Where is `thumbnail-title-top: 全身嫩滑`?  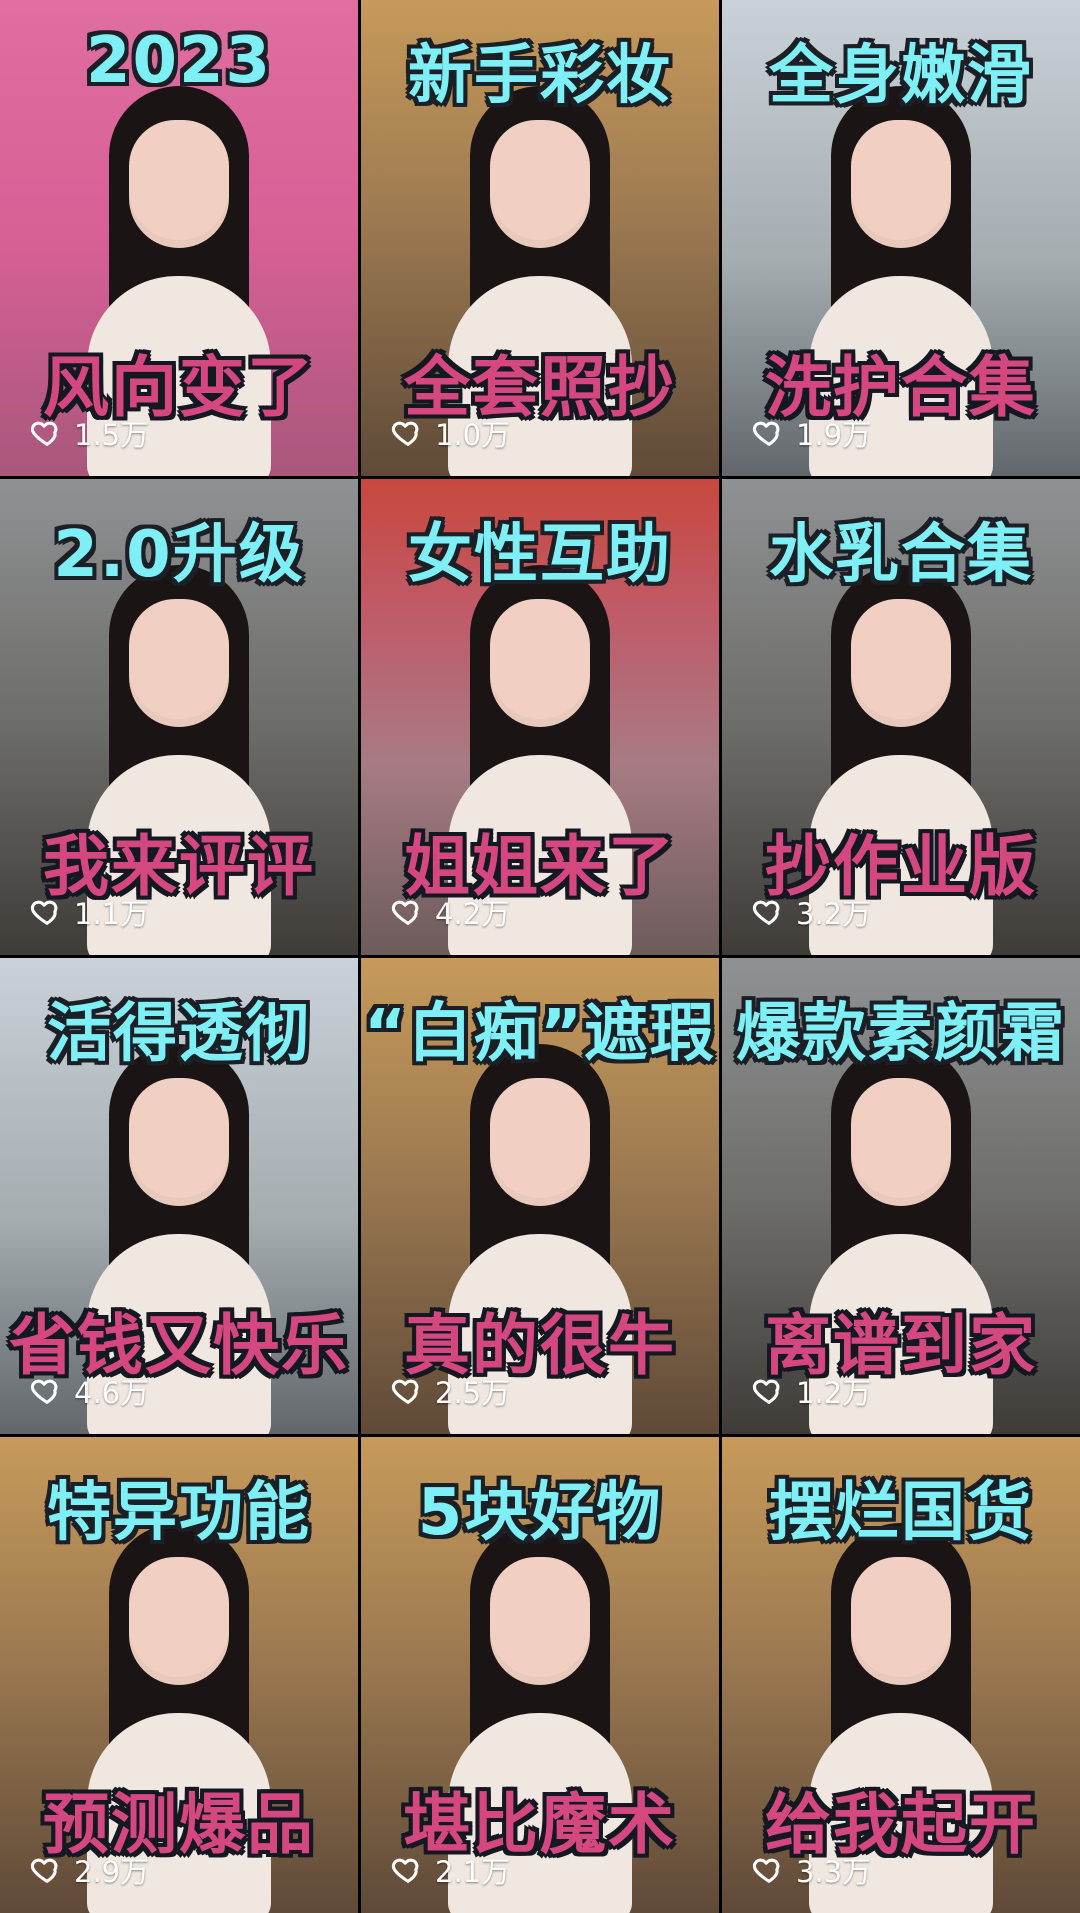
thumbnail-title-top: 全身嫩滑 is located at coordinates (901, 76).